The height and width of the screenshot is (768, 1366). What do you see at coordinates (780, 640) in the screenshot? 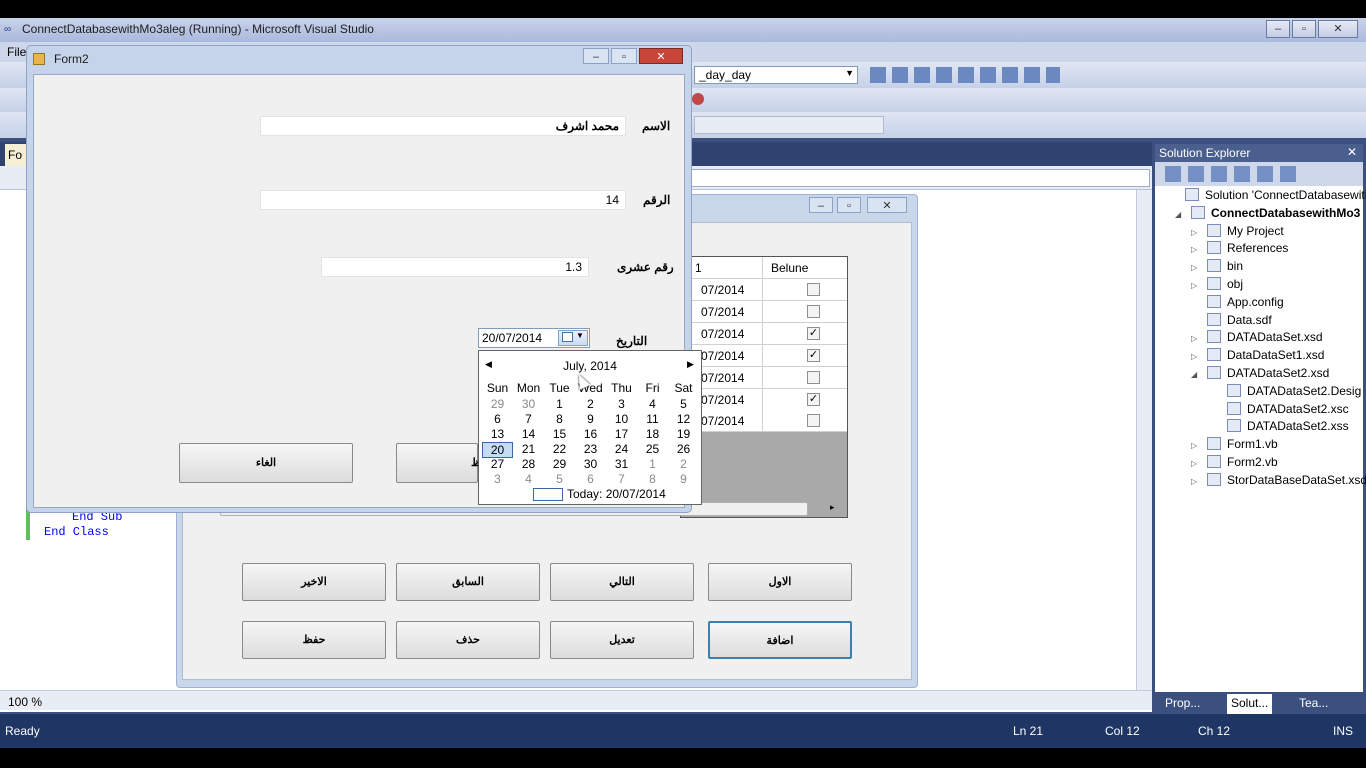
I see `add-button: اضافة` at bounding box center [780, 640].